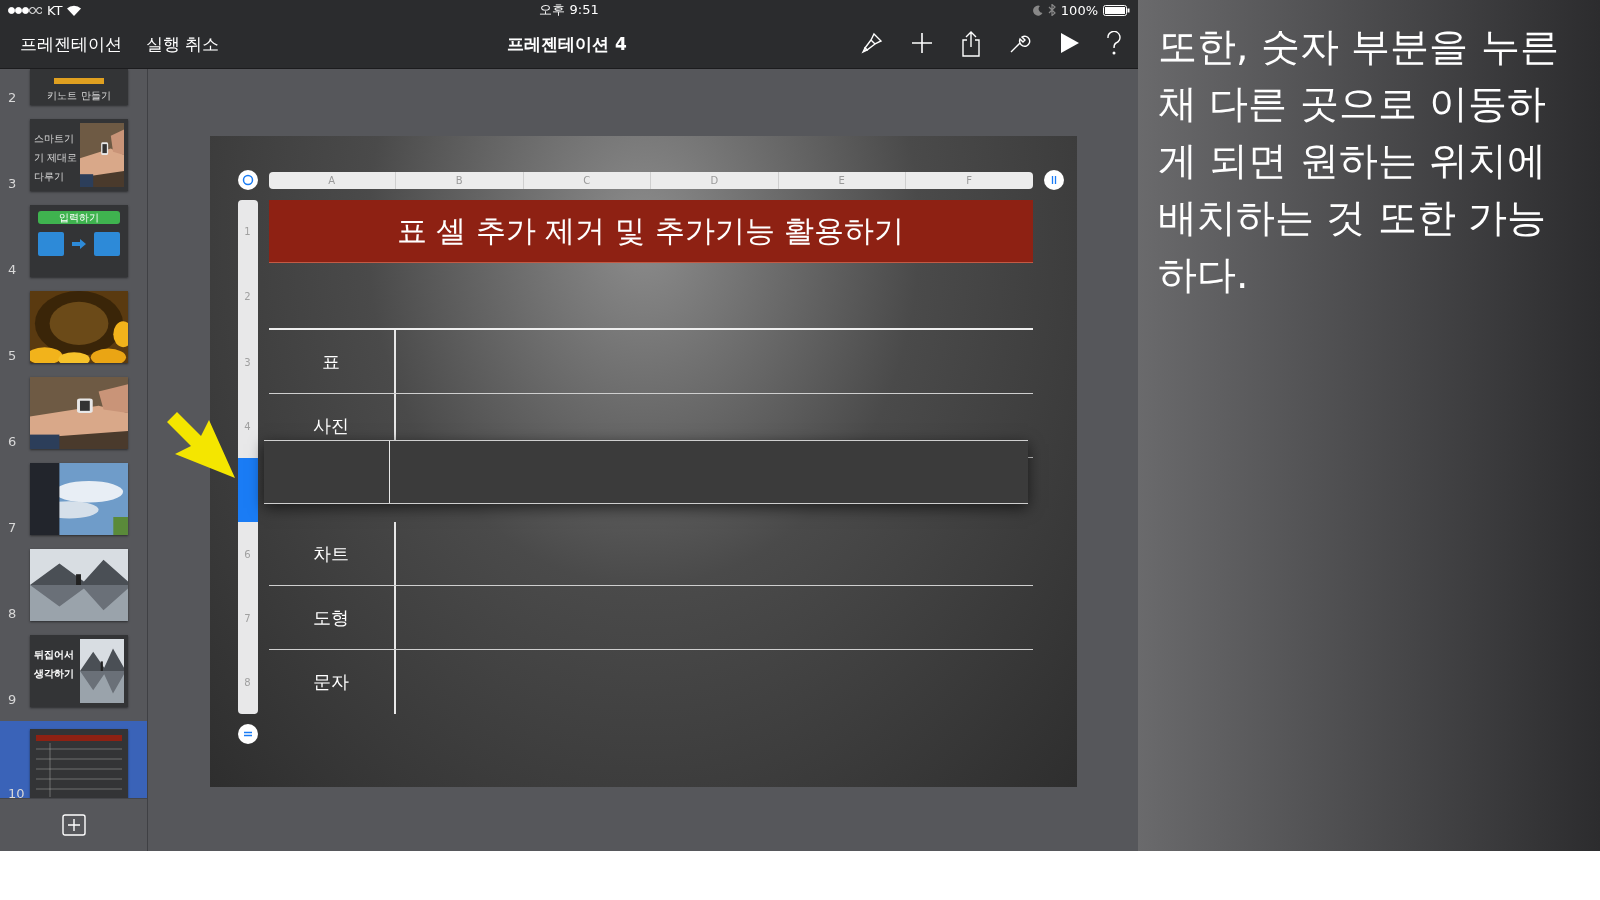  I want to click on row-number: 2, so click(247, 296).